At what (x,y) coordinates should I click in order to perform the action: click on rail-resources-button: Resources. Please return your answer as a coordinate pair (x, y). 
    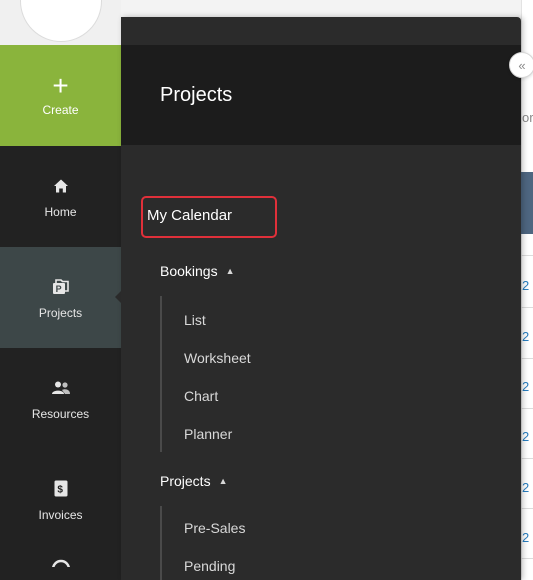
    Looking at the image, I should click on (60, 398).